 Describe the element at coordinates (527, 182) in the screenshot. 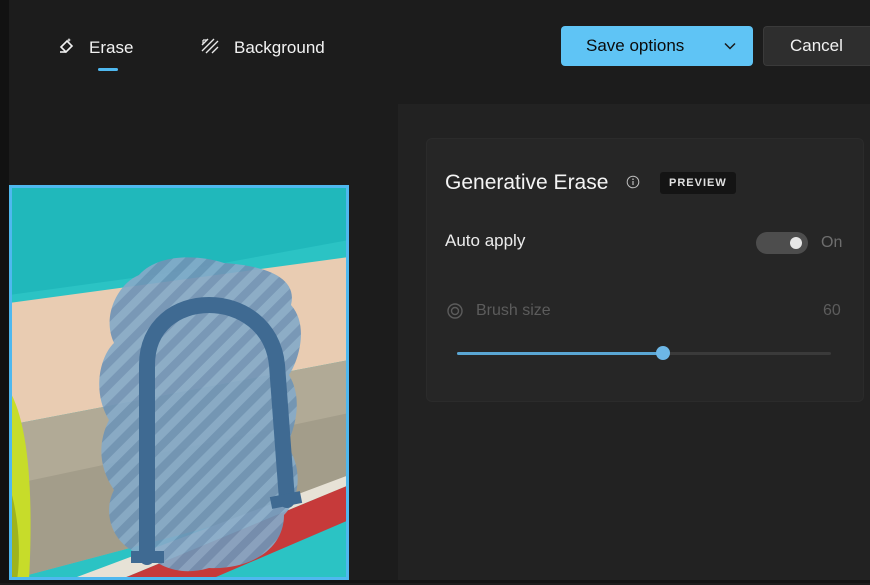

I see `panel-title: Generative Erase` at that location.